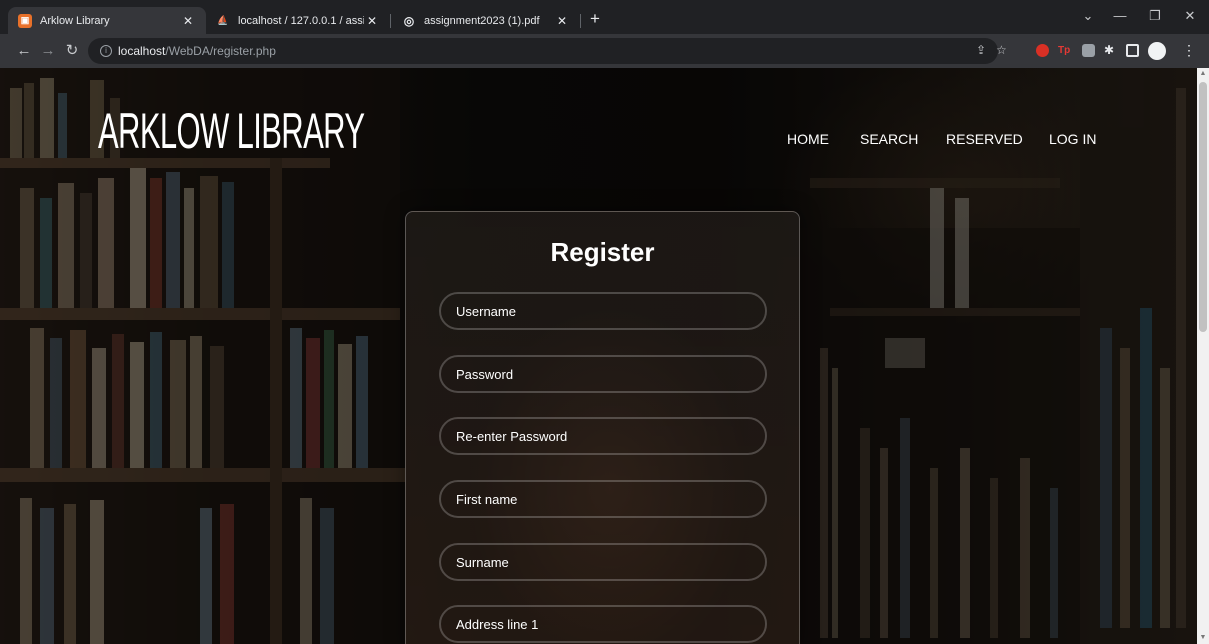 The height and width of the screenshot is (644, 1209). What do you see at coordinates (1120, 15) in the screenshot?
I see `minimize-icon: —` at bounding box center [1120, 15].